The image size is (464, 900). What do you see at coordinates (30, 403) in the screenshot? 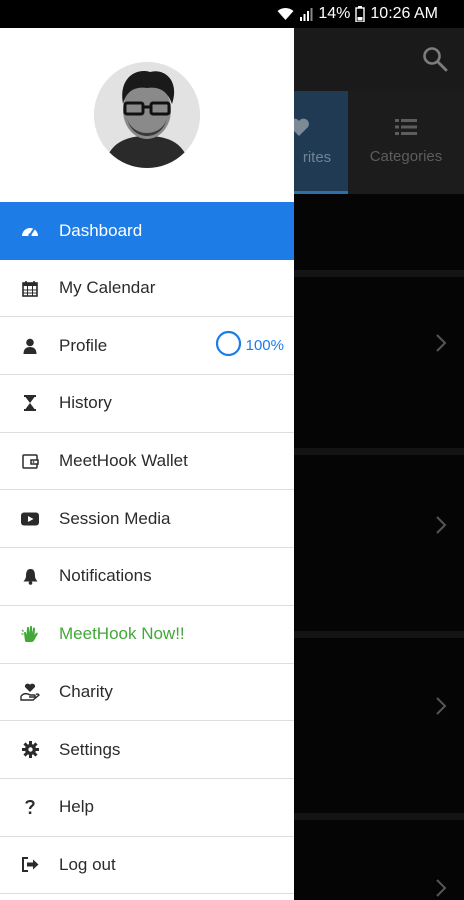
I see `hourglass-icon` at bounding box center [30, 403].